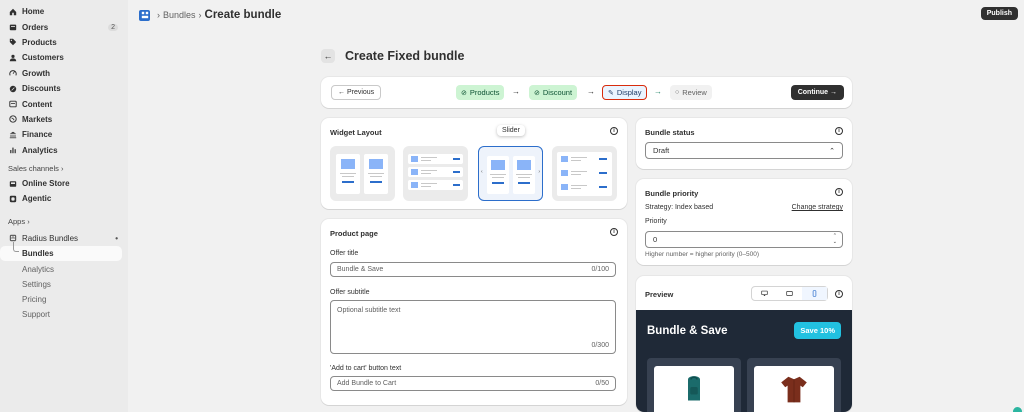 The width and height of the screenshot is (1024, 412). I want to click on home-icon, so click(12, 11).